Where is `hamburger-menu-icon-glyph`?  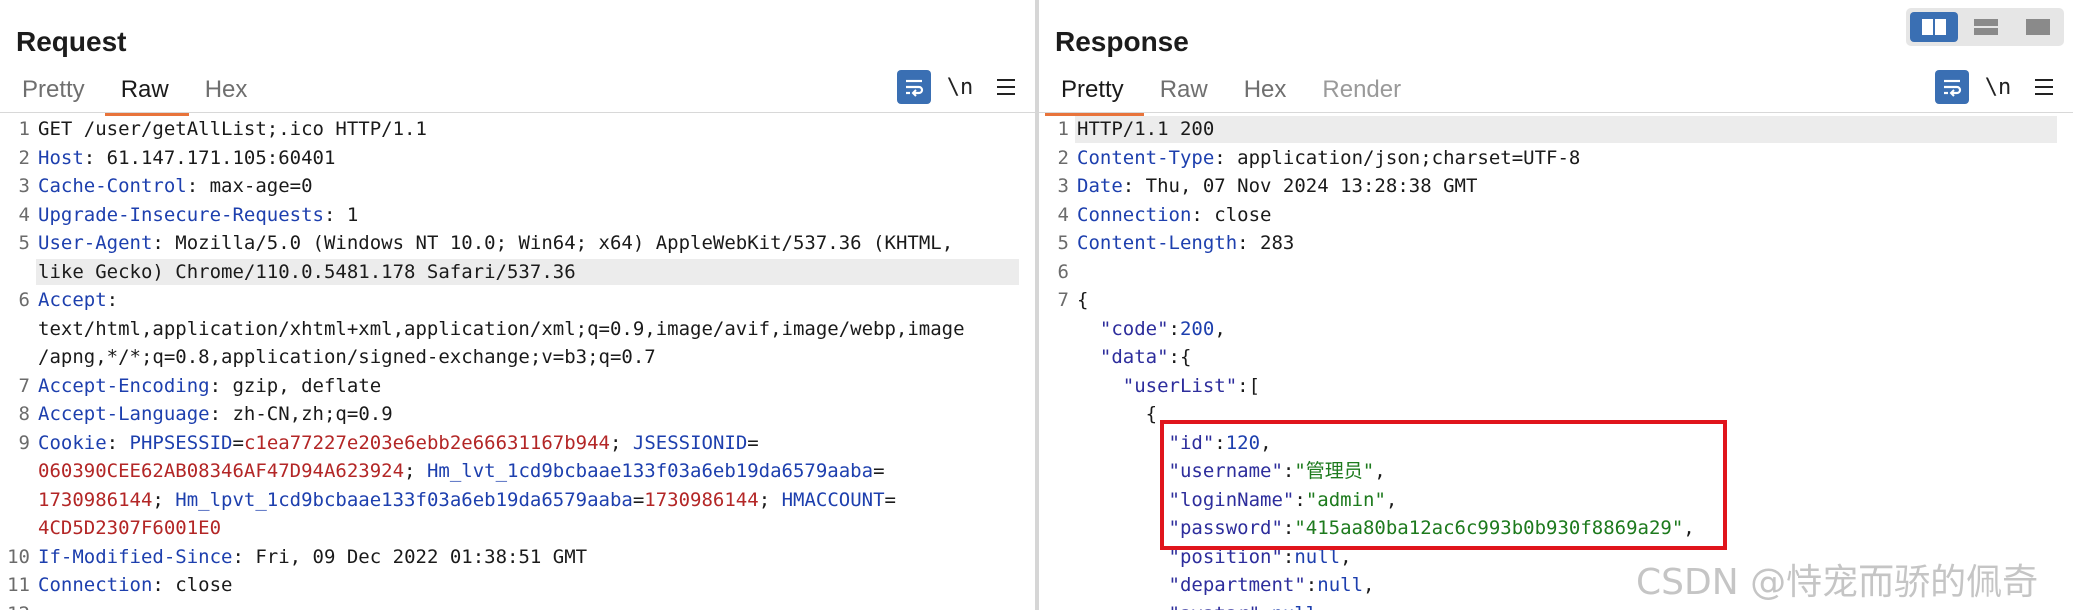
hamburger-menu-icon-glyph is located at coordinates (1006, 87).